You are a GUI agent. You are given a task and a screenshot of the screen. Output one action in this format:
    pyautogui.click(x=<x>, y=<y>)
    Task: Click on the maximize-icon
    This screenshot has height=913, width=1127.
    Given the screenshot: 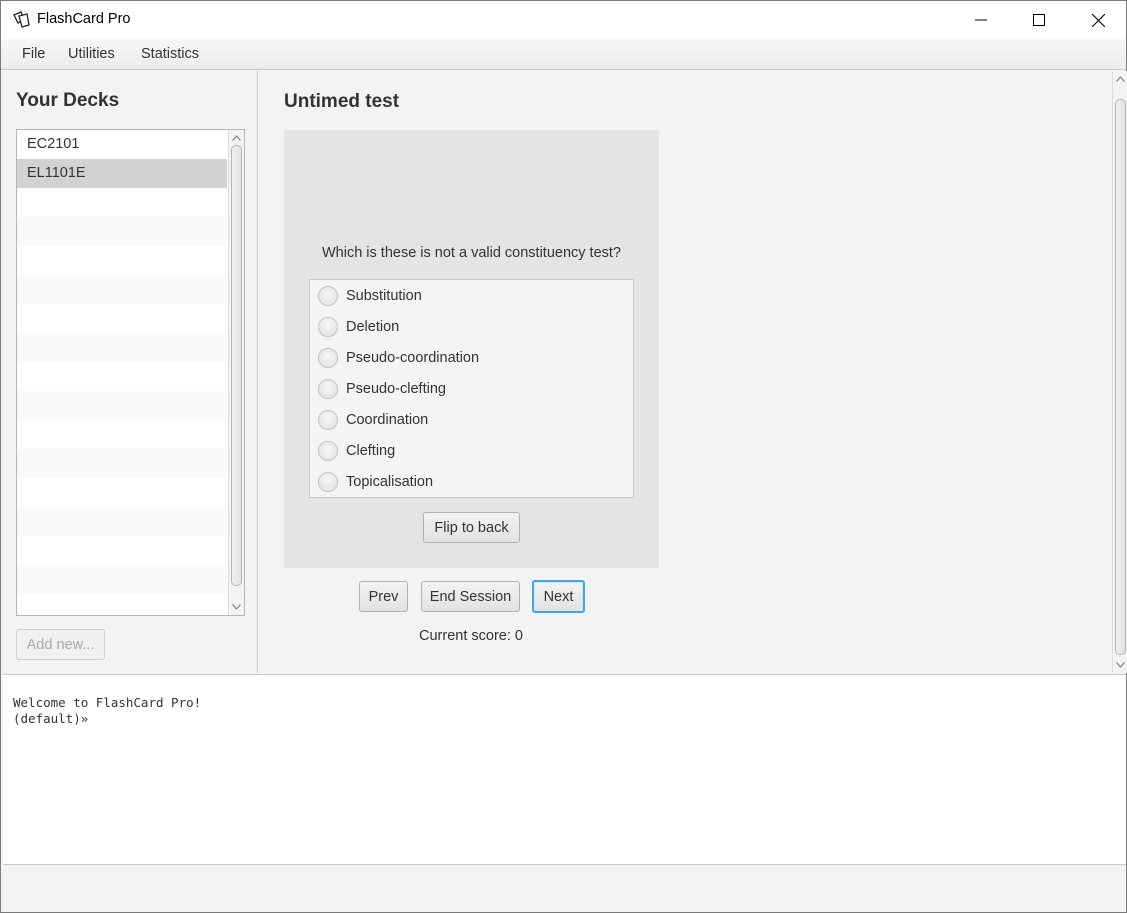 What is the action you would take?
    pyautogui.click(x=1039, y=20)
    